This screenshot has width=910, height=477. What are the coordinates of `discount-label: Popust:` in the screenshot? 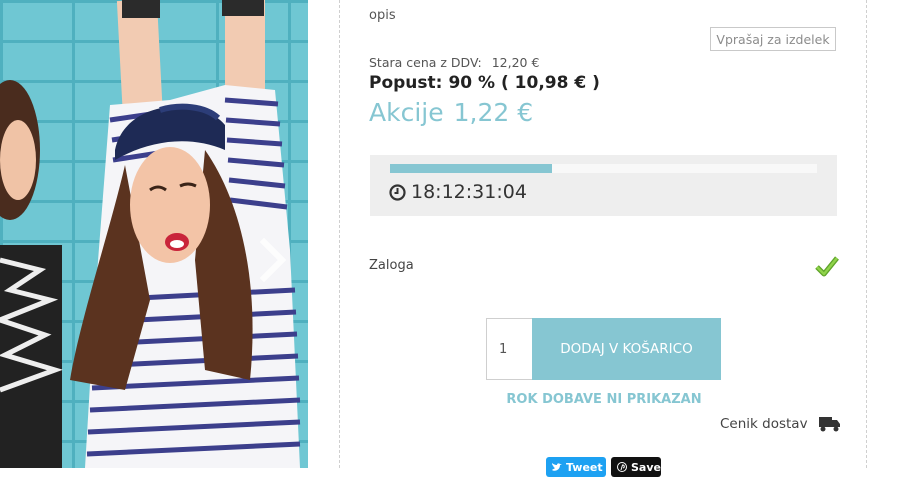 It's located at (406, 83).